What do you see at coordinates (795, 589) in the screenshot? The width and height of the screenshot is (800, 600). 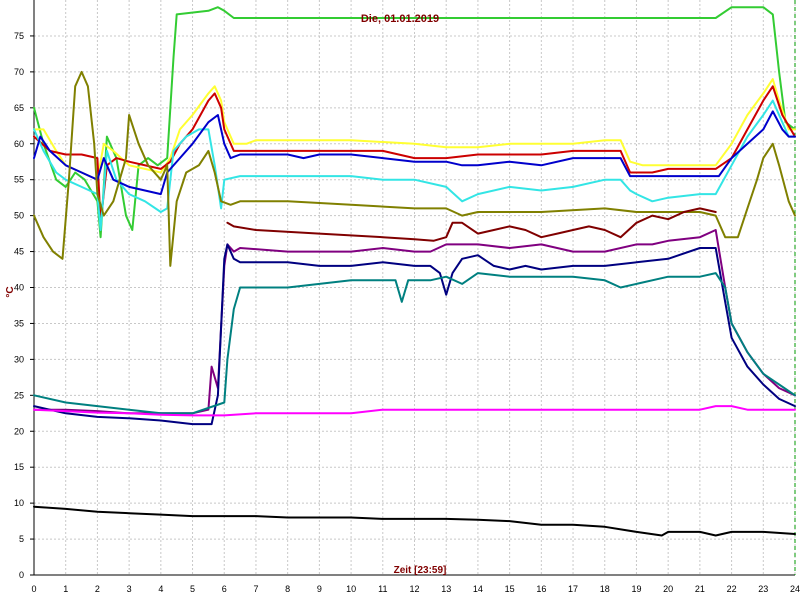 I see `x-tick-label: 24` at bounding box center [795, 589].